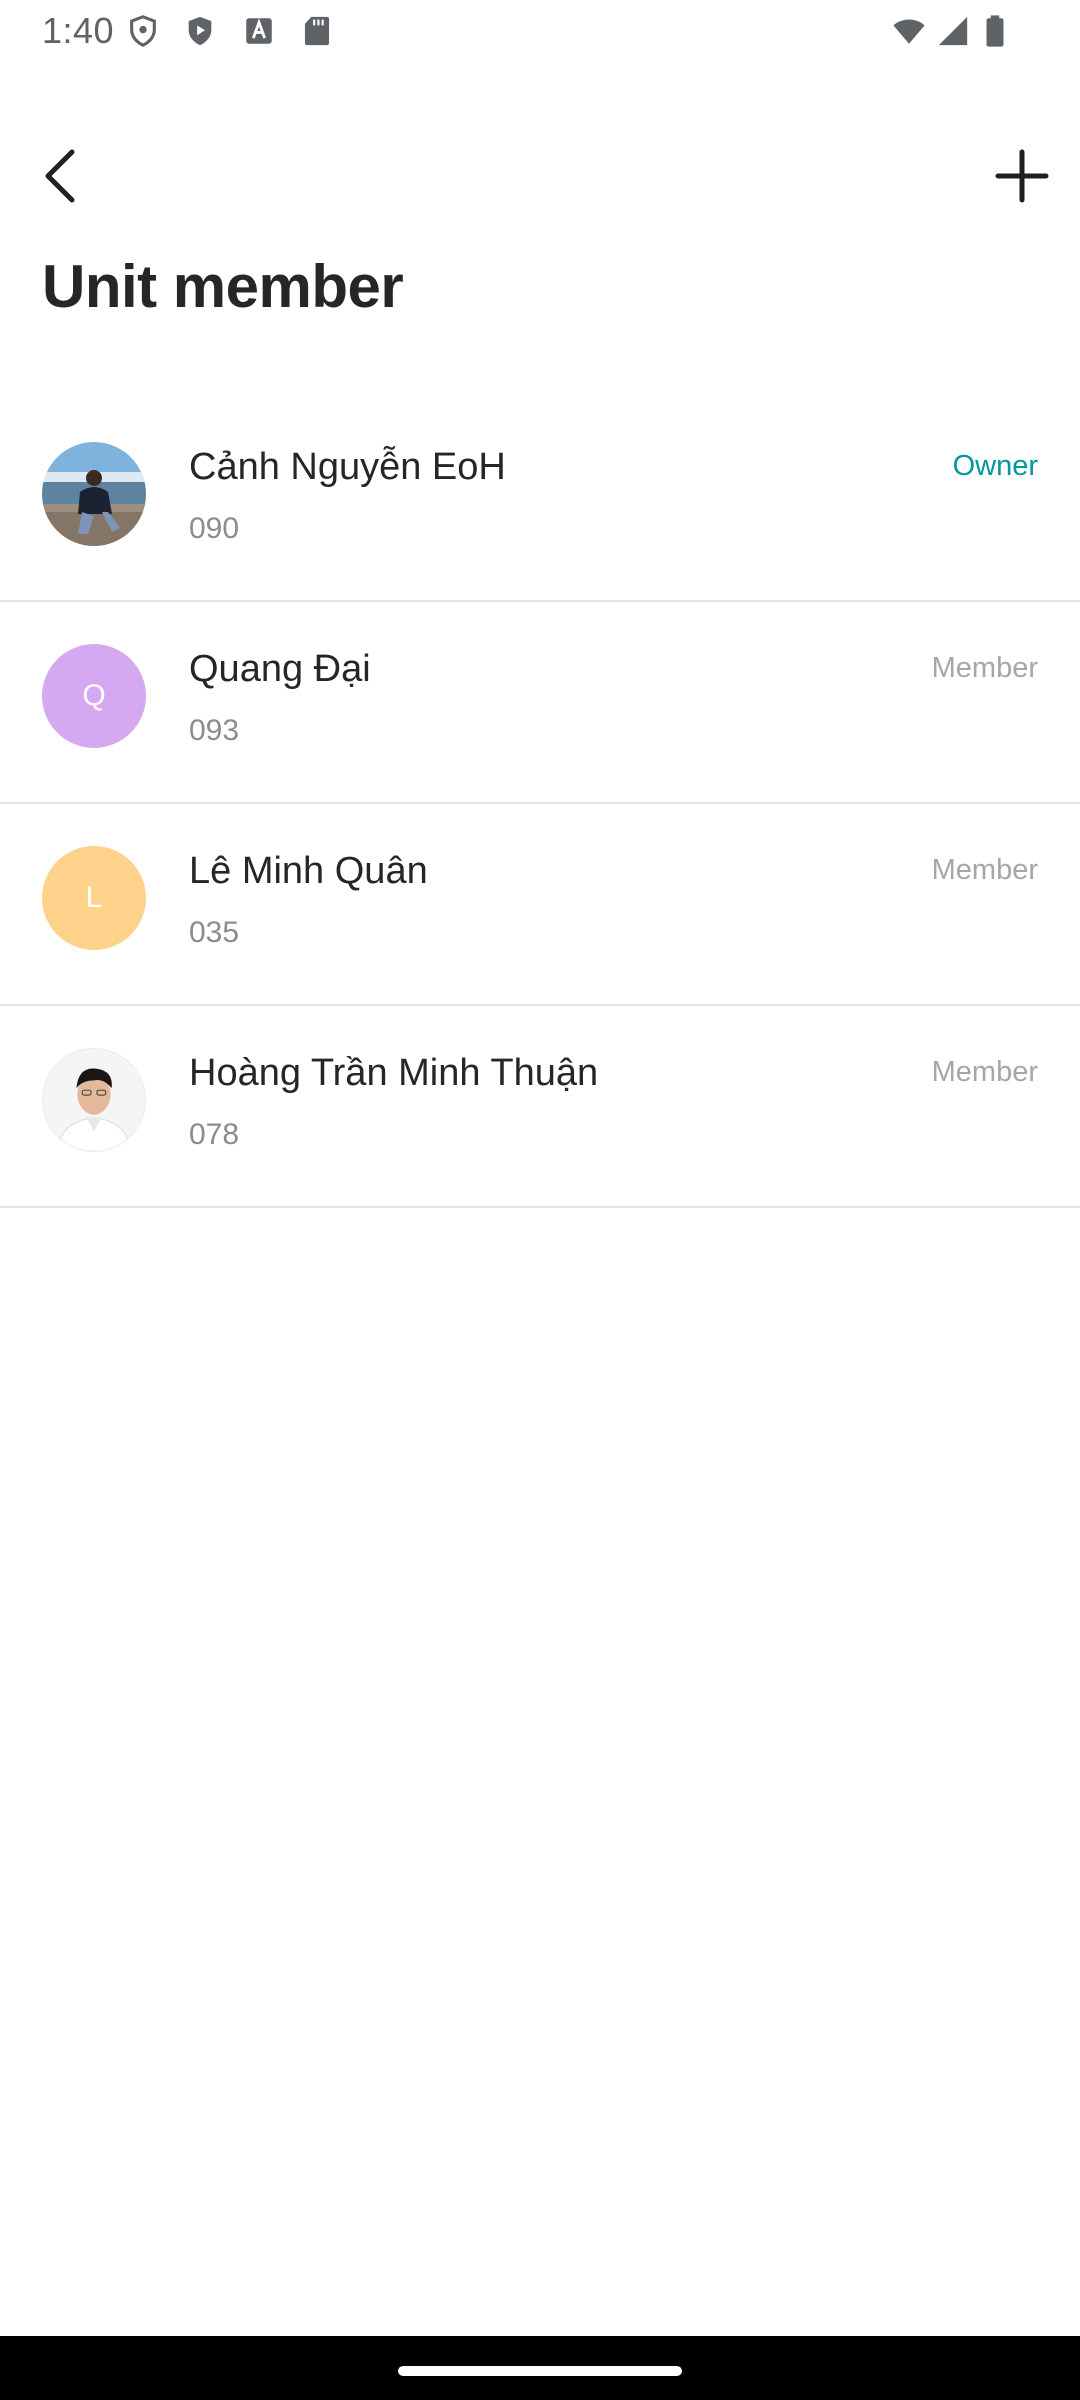 The height and width of the screenshot is (2400, 1080). I want to click on role-badge: Owner, so click(995, 466).